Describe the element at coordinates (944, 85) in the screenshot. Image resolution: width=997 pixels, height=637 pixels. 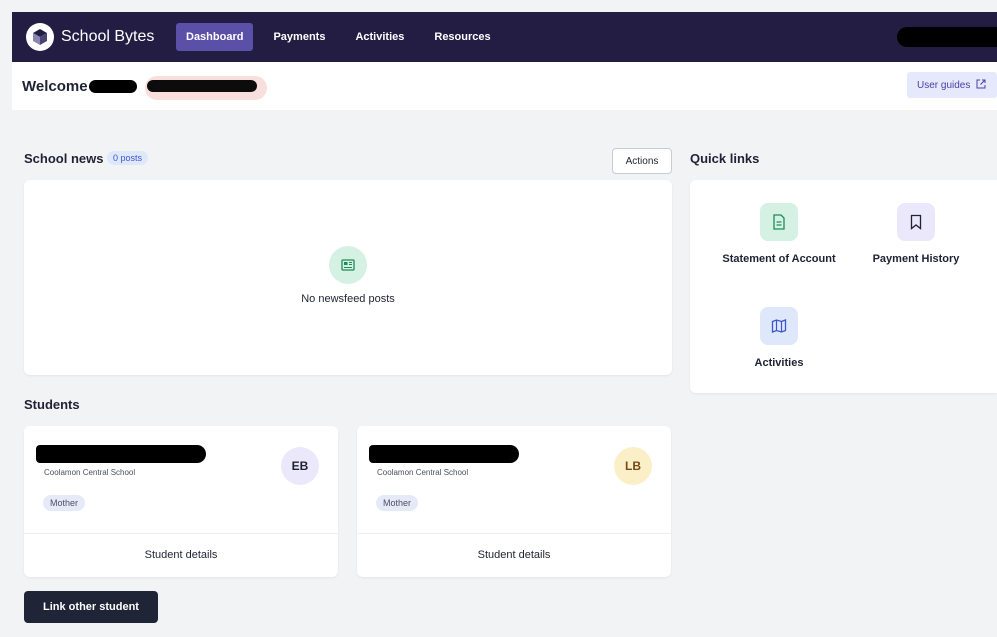
I see `user-guides-label: User guides` at that location.